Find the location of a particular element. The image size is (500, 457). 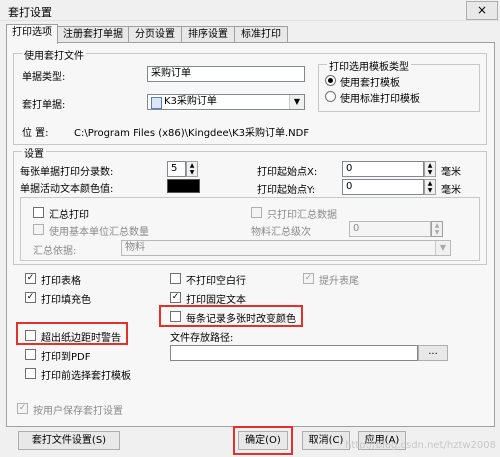

per-page-stepper: ▲ ▼ is located at coordinates (192, 169).